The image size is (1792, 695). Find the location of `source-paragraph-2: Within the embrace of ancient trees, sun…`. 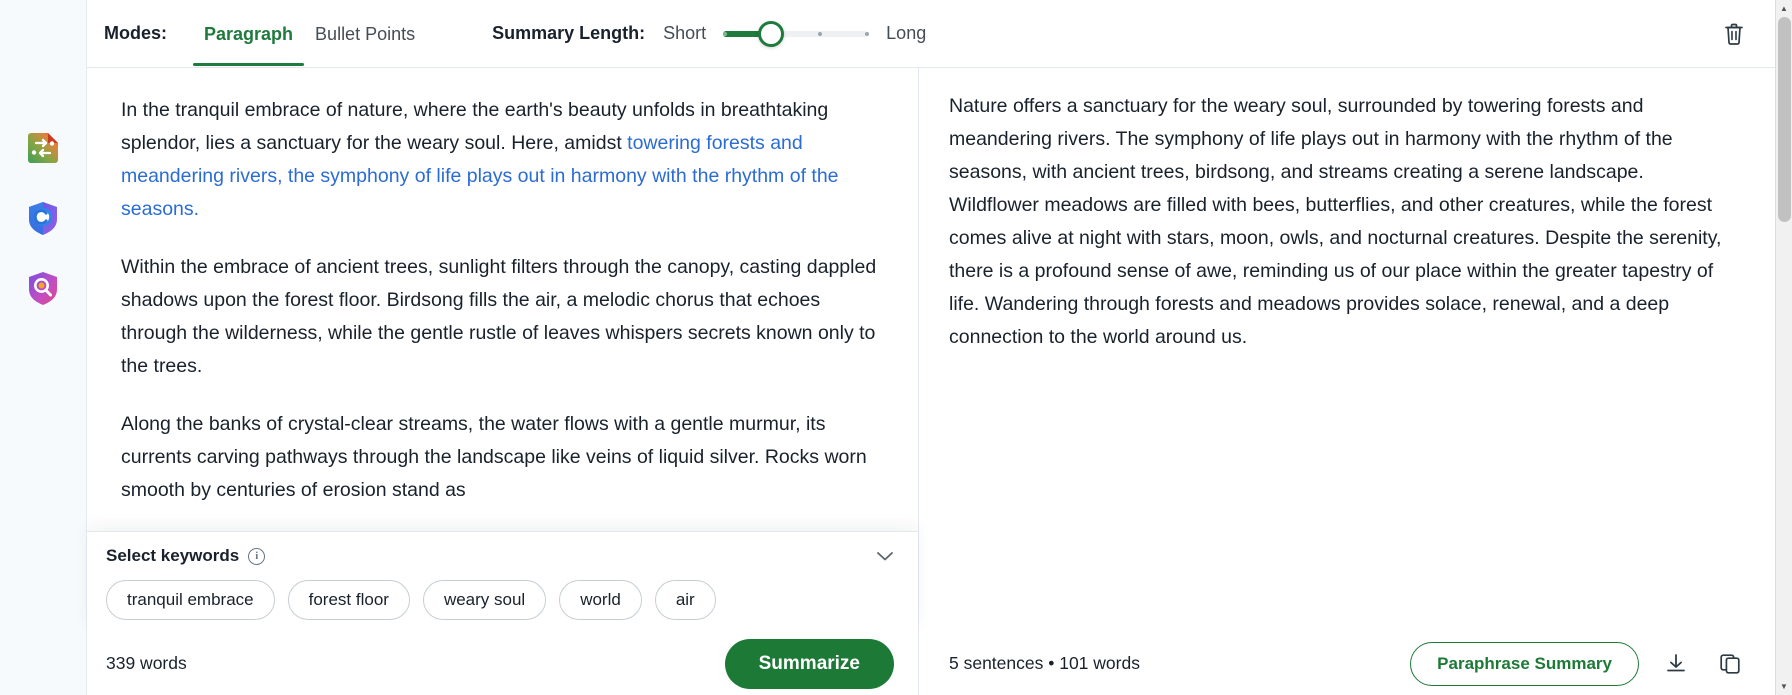

source-paragraph-2: Within the embrace of ancient trees, sun… is located at coordinates (499, 316).